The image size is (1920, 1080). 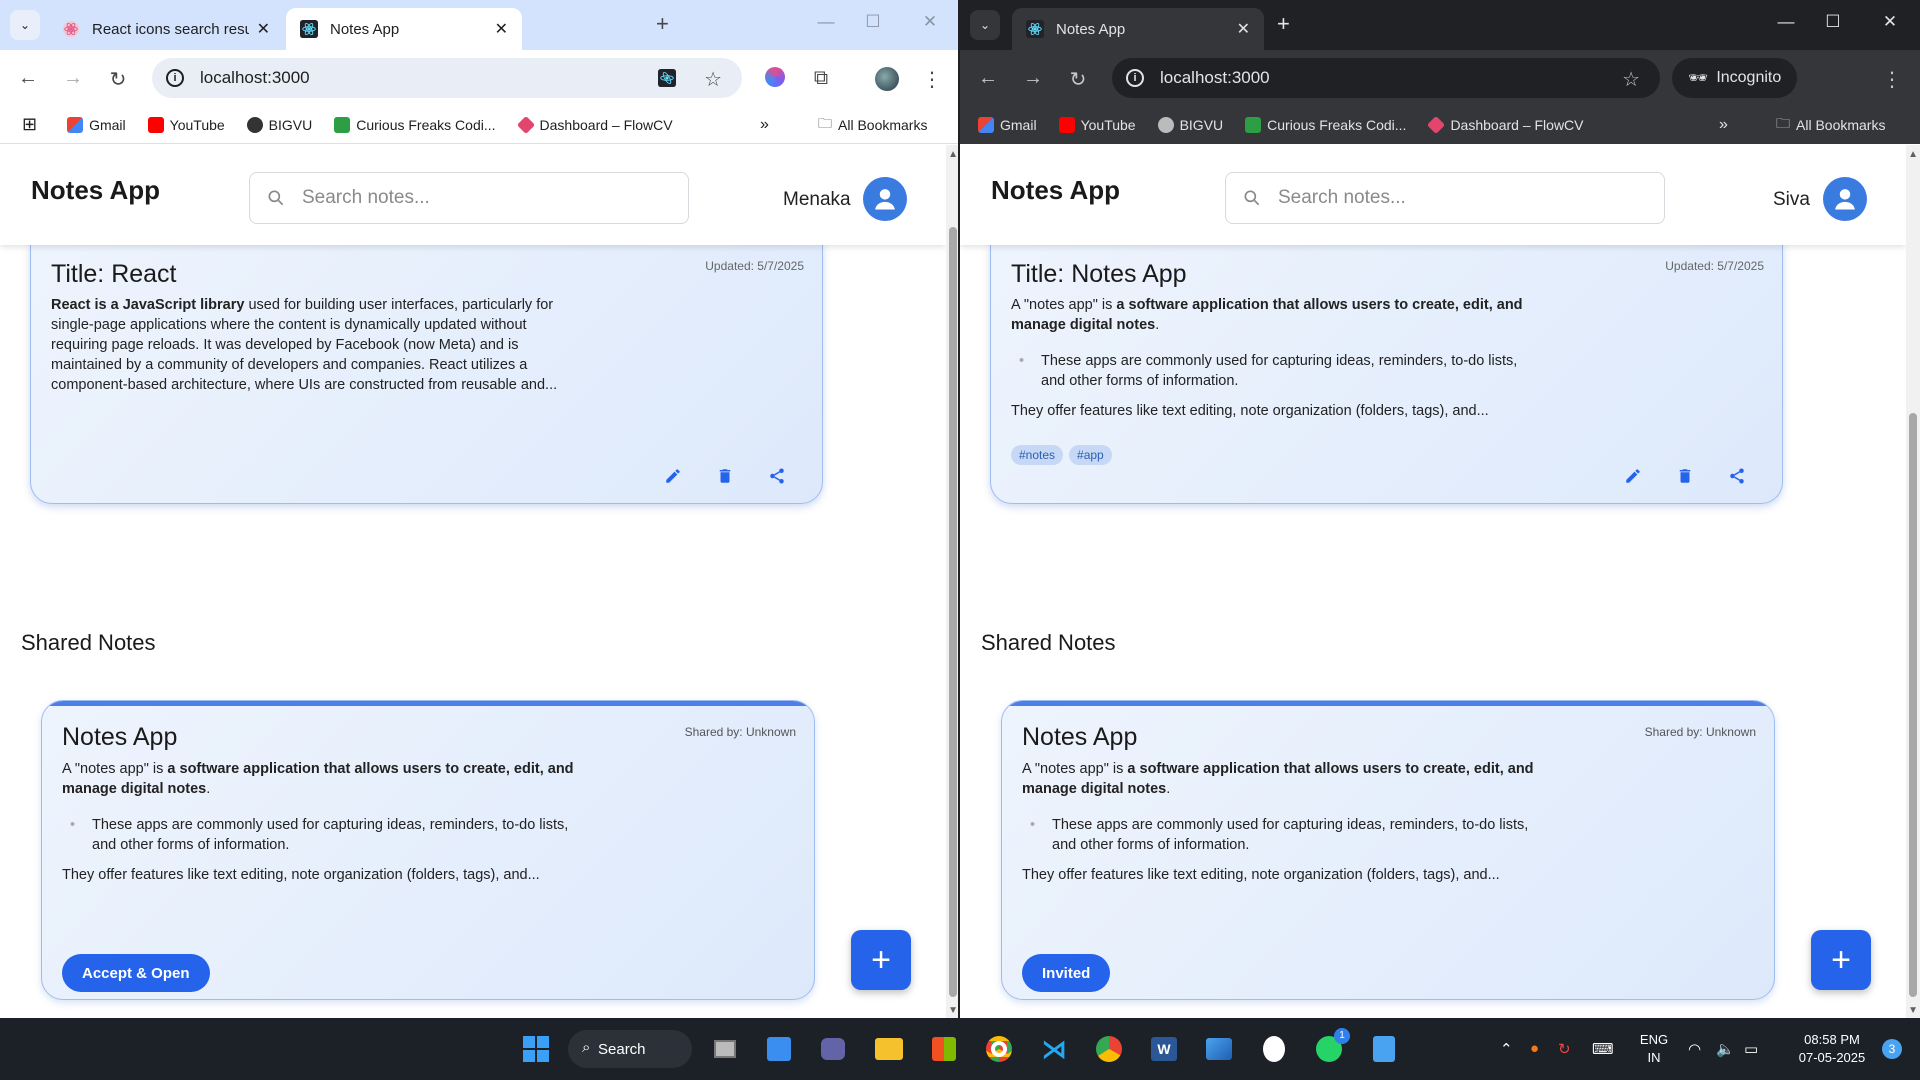 I want to click on tray-chevron-up-icon: ⌃, so click(x=1506, y=1049).